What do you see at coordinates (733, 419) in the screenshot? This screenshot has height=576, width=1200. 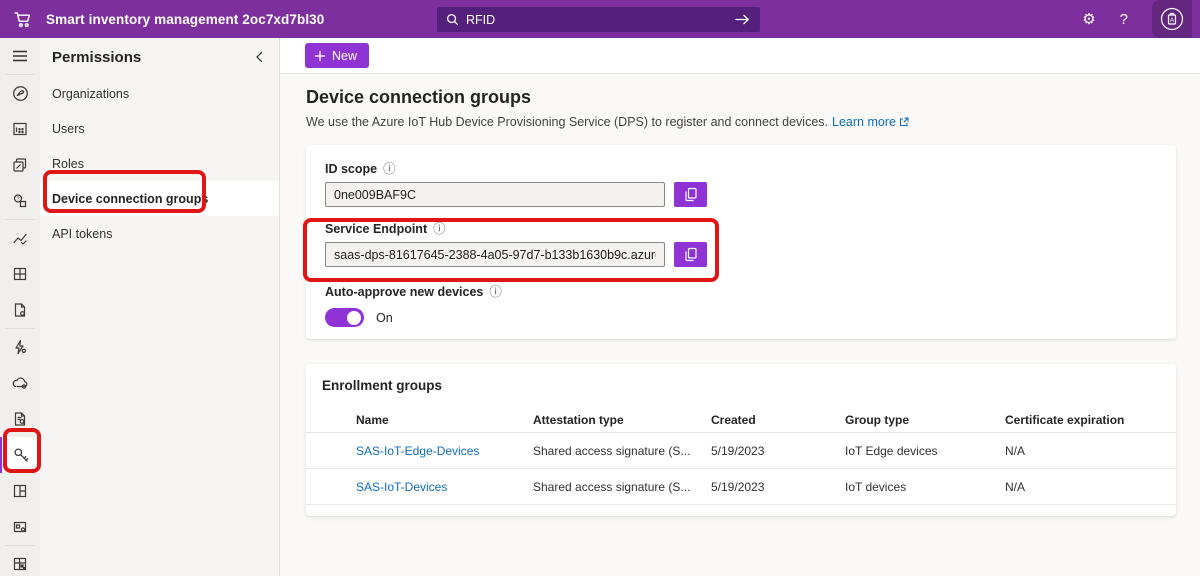 I see `column-created: Created` at bounding box center [733, 419].